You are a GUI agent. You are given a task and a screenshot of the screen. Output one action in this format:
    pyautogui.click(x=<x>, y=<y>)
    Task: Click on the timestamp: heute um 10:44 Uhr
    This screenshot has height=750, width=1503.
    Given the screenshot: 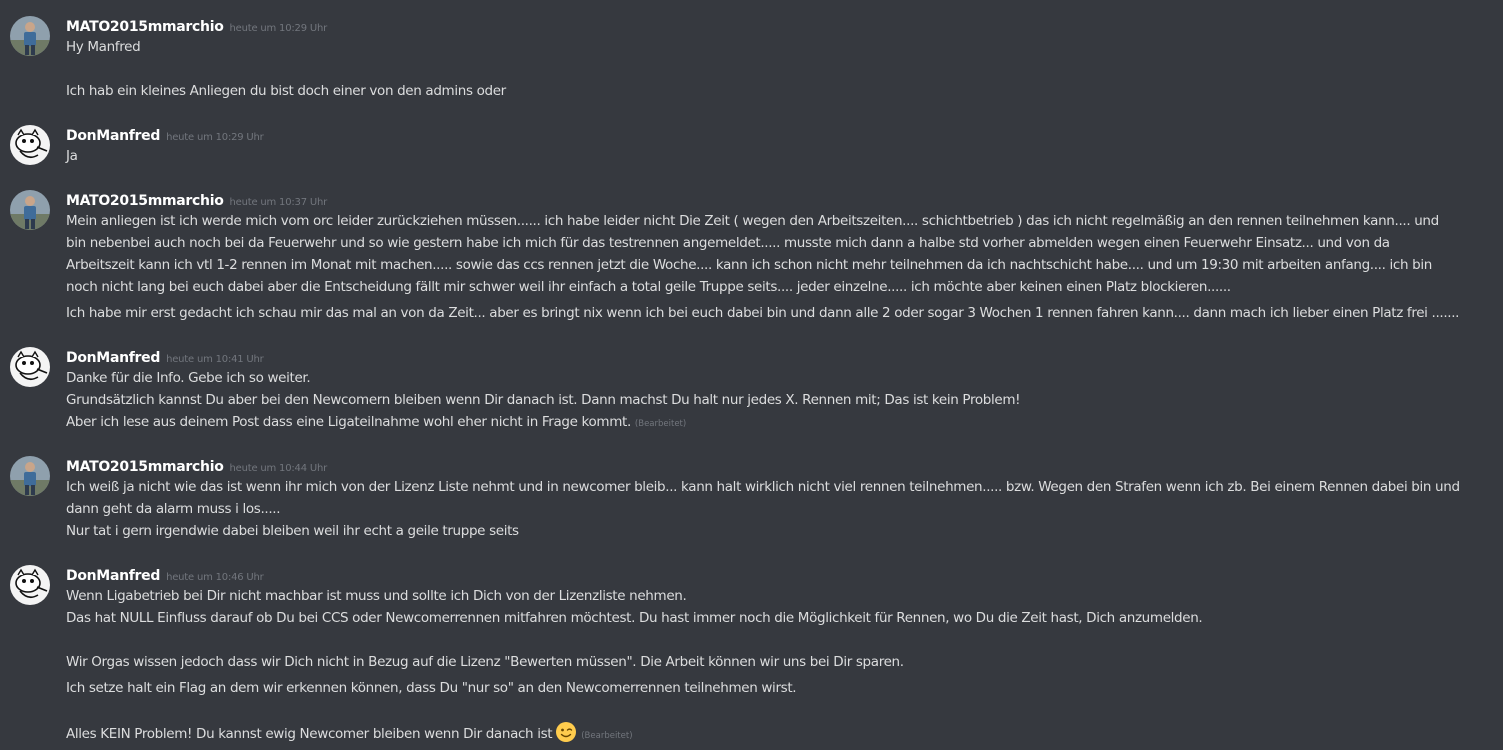 What is the action you would take?
    pyautogui.click(x=279, y=468)
    